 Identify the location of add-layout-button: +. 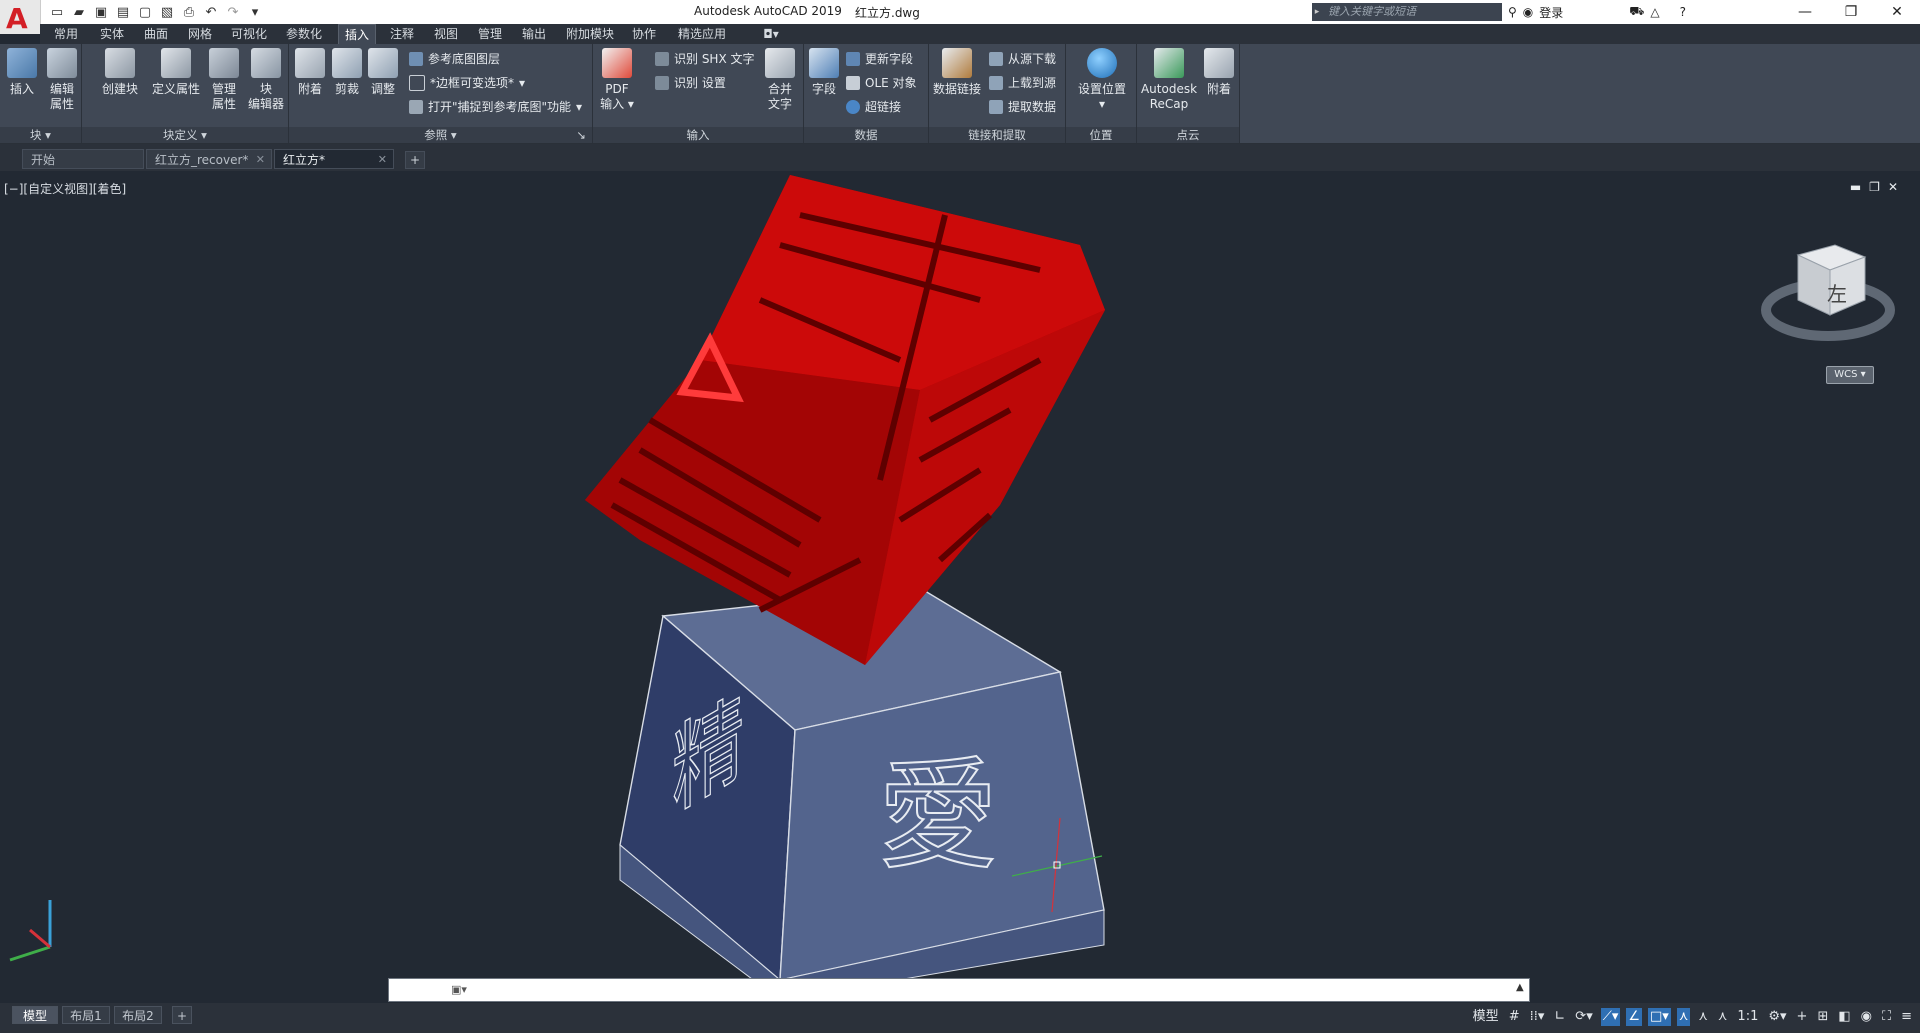
(182, 1015).